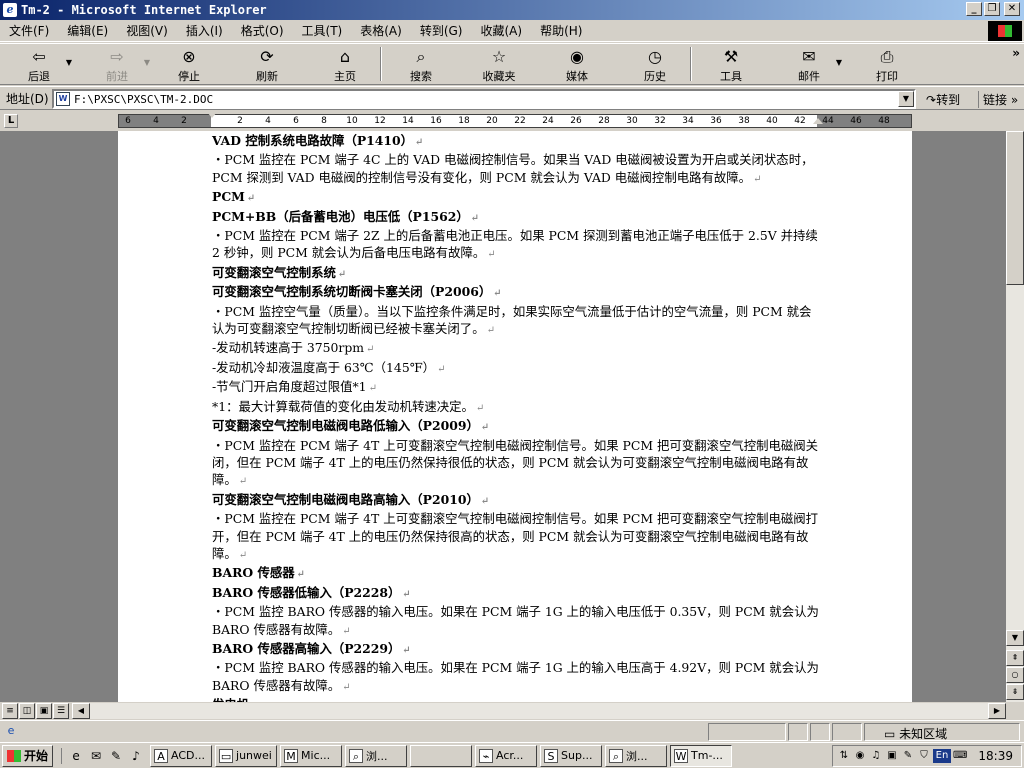 This screenshot has height=768, width=1024. I want to click on outline-view-button: ☰, so click(61, 711).